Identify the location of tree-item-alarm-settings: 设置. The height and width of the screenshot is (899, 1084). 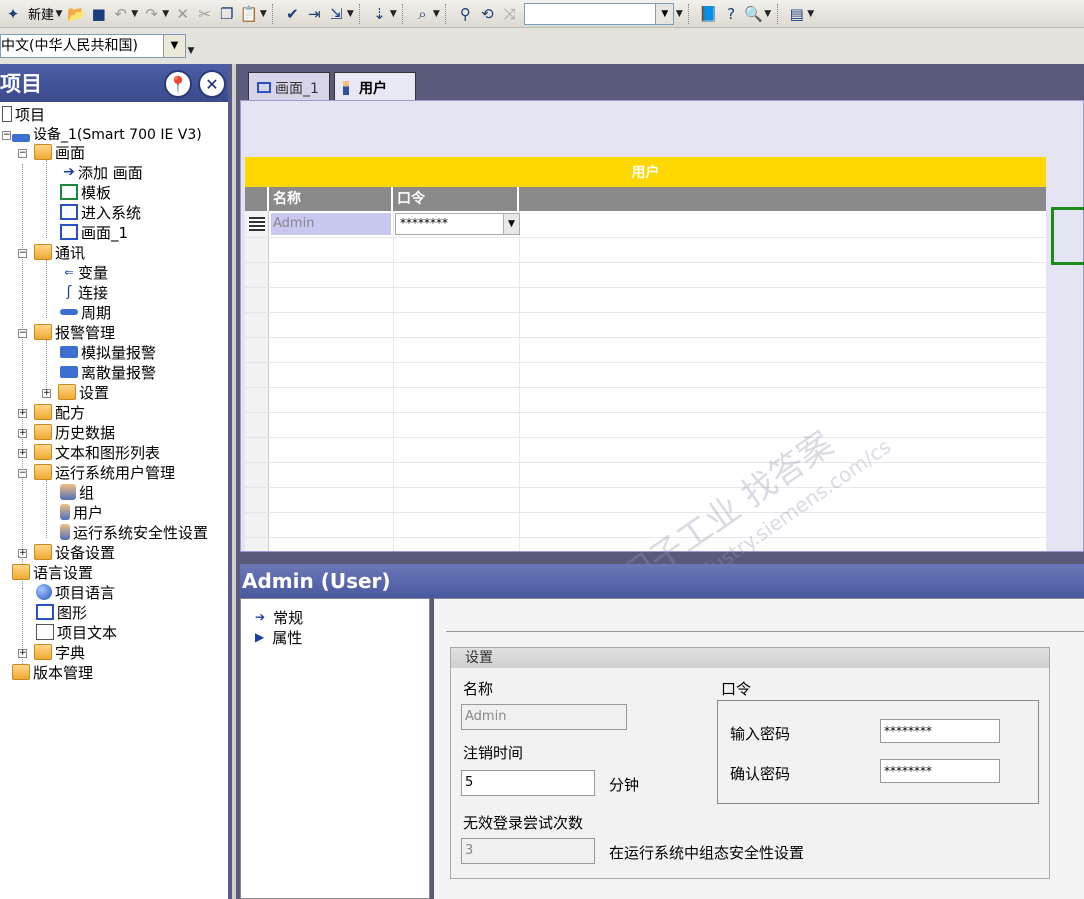
(83, 392).